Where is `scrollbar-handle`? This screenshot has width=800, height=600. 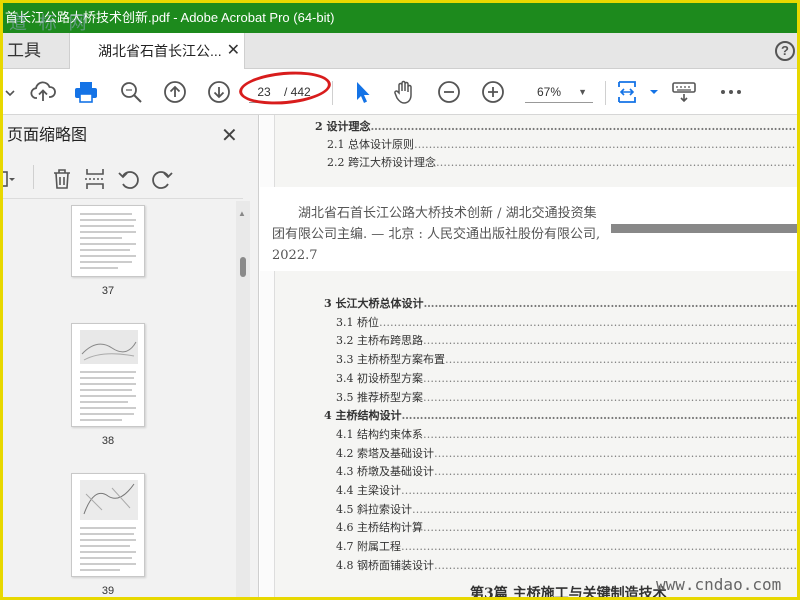 scrollbar-handle is located at coordinates (243, 267).